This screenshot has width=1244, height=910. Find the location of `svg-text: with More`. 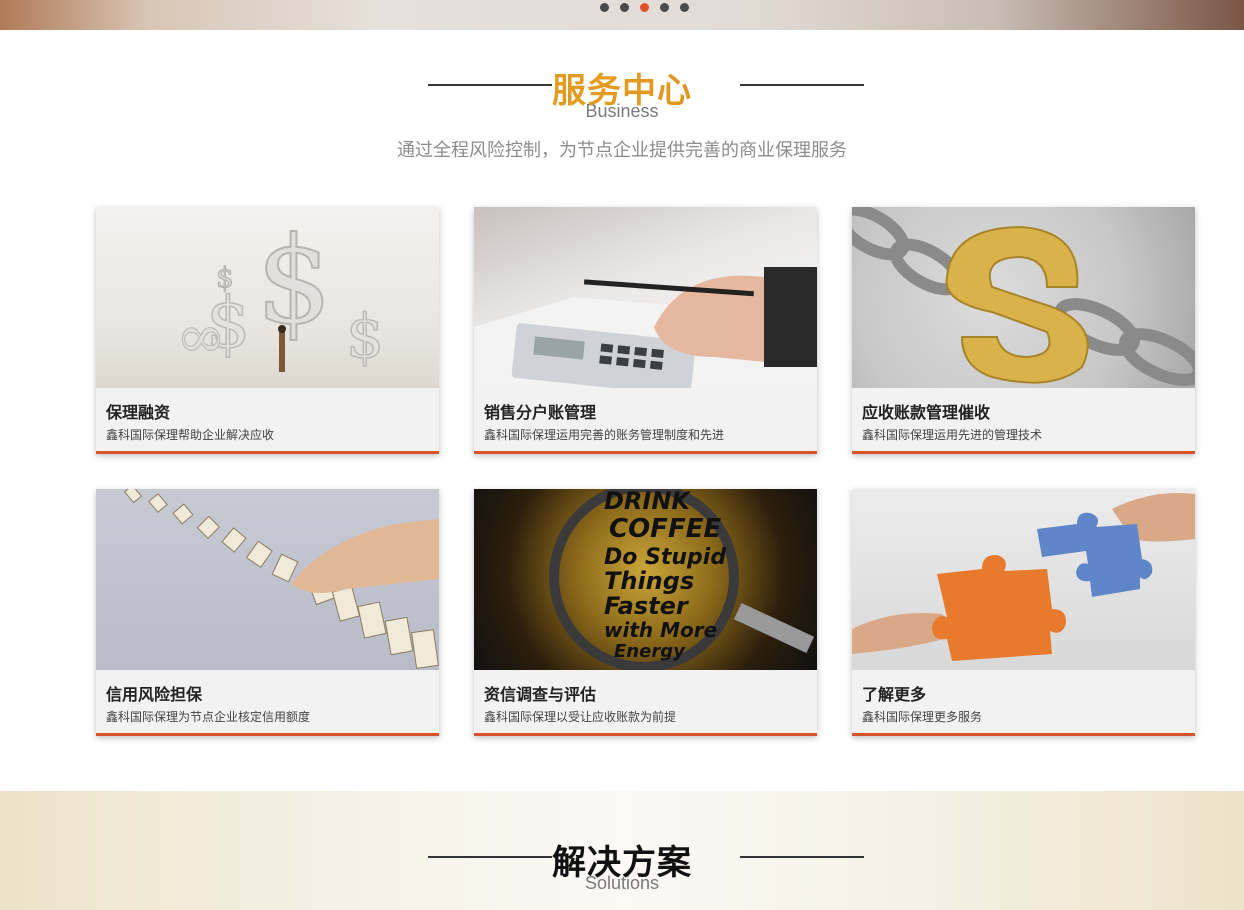

svg-text: with More is located at coordinates (660, 630).